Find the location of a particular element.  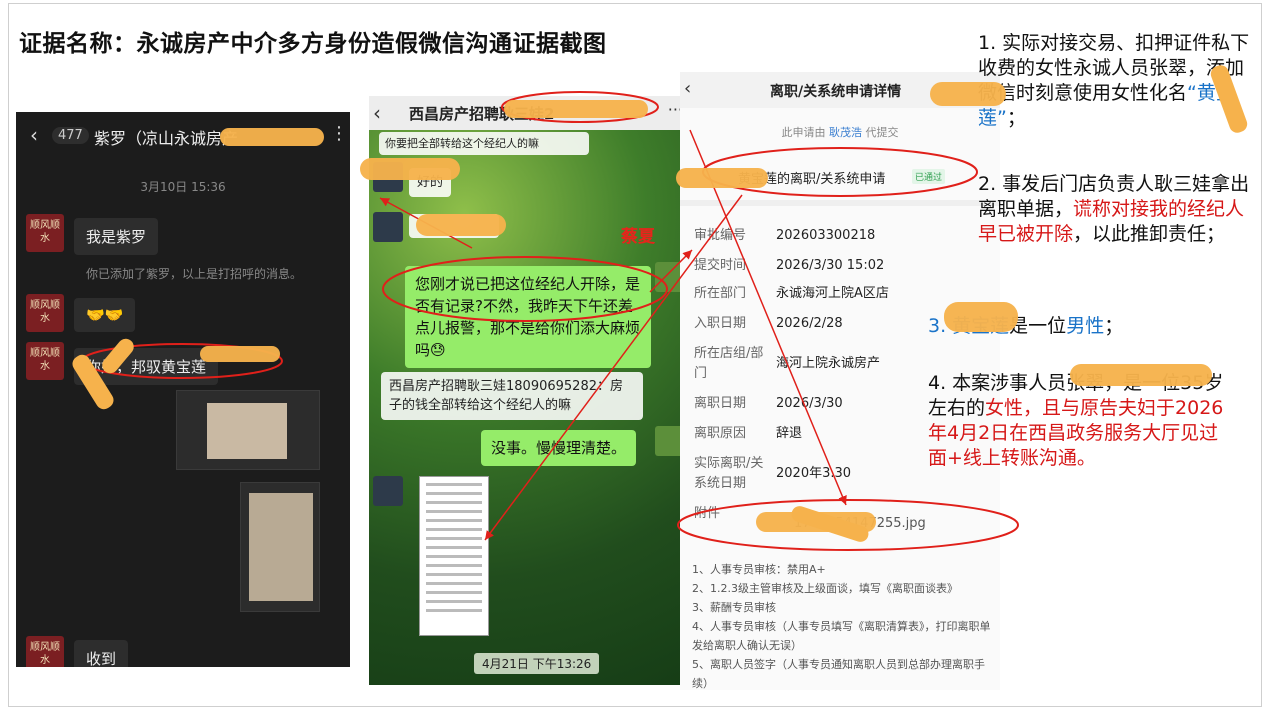

chat-header: ‹ 西昌房产招聘耿三娃2 ··· is located at coordinates (528, 113).